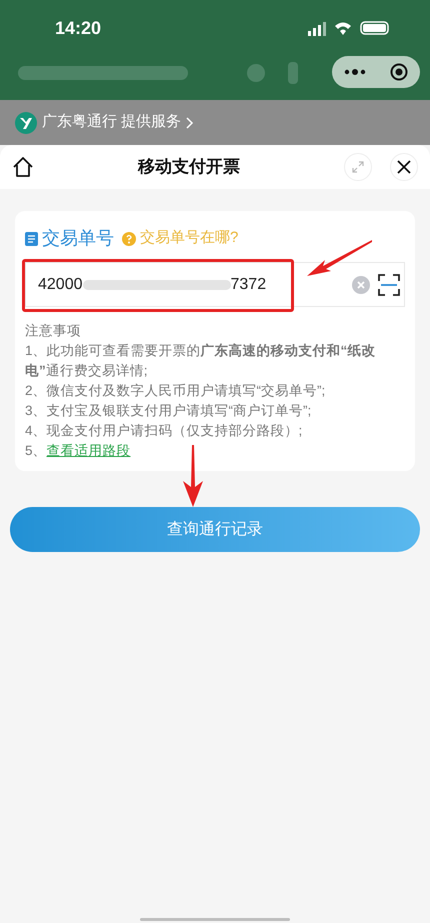  I want to click on battery-icon, so click(375, 28).